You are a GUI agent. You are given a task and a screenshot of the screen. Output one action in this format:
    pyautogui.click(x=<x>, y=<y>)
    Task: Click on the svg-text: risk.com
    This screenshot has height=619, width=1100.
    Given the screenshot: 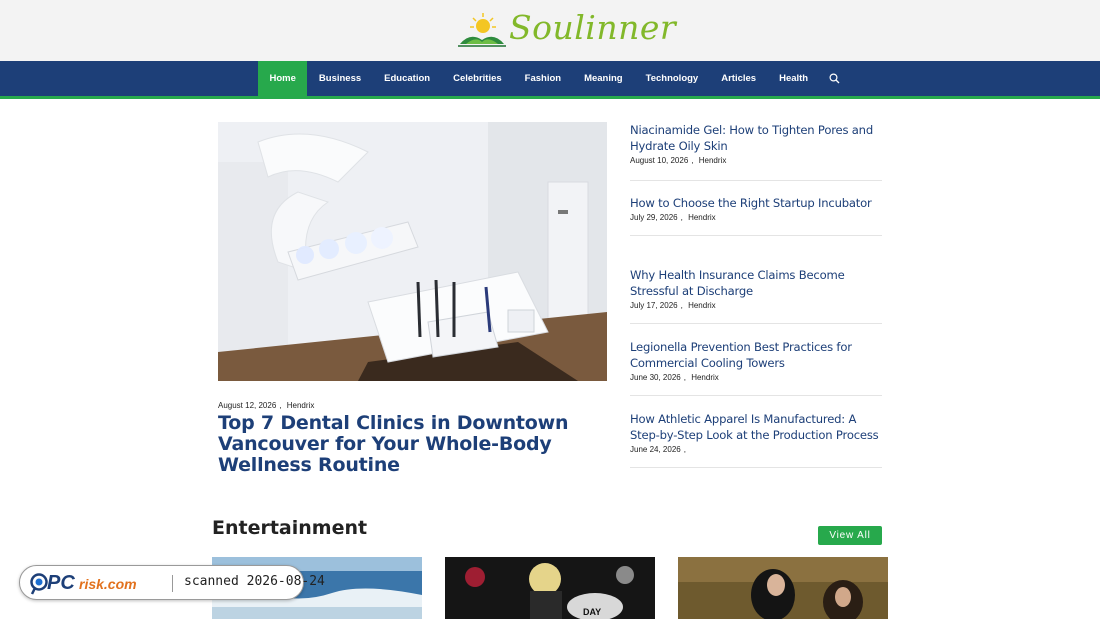 What is the action you would take?
    pyautogui.click(x=108, y=584)
    